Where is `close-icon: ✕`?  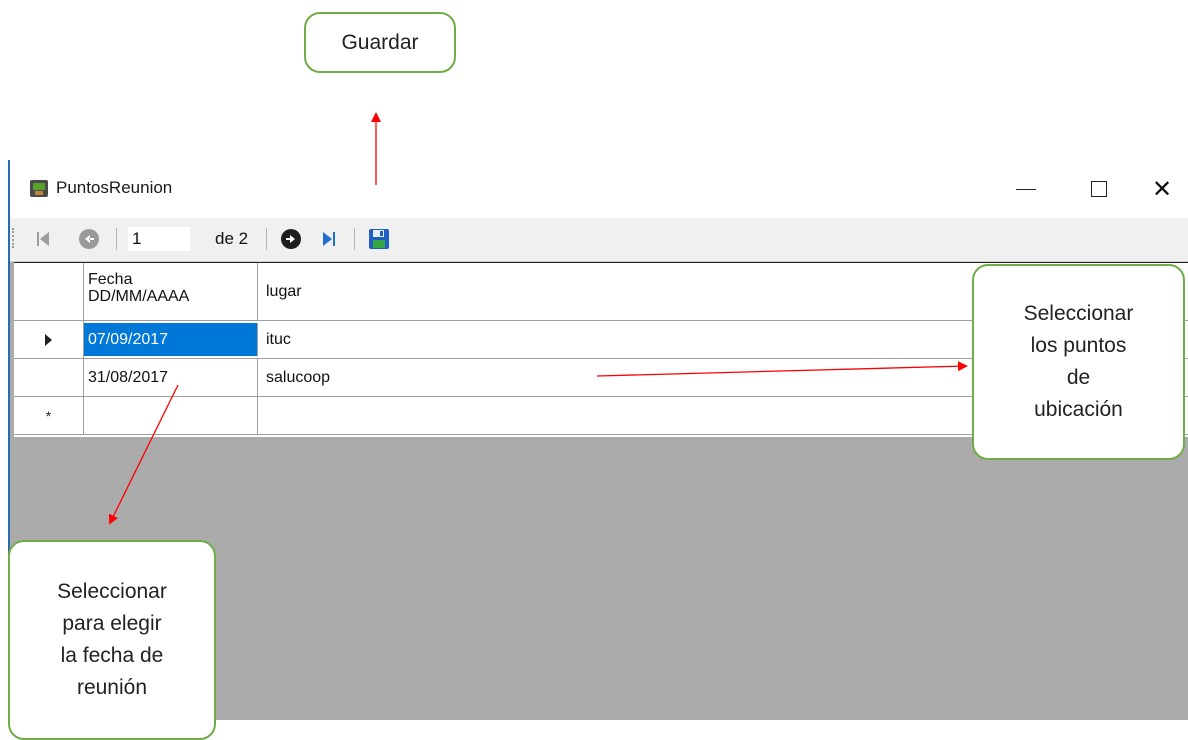 close-icon: ✕ is located at coordinates (1162, 189).